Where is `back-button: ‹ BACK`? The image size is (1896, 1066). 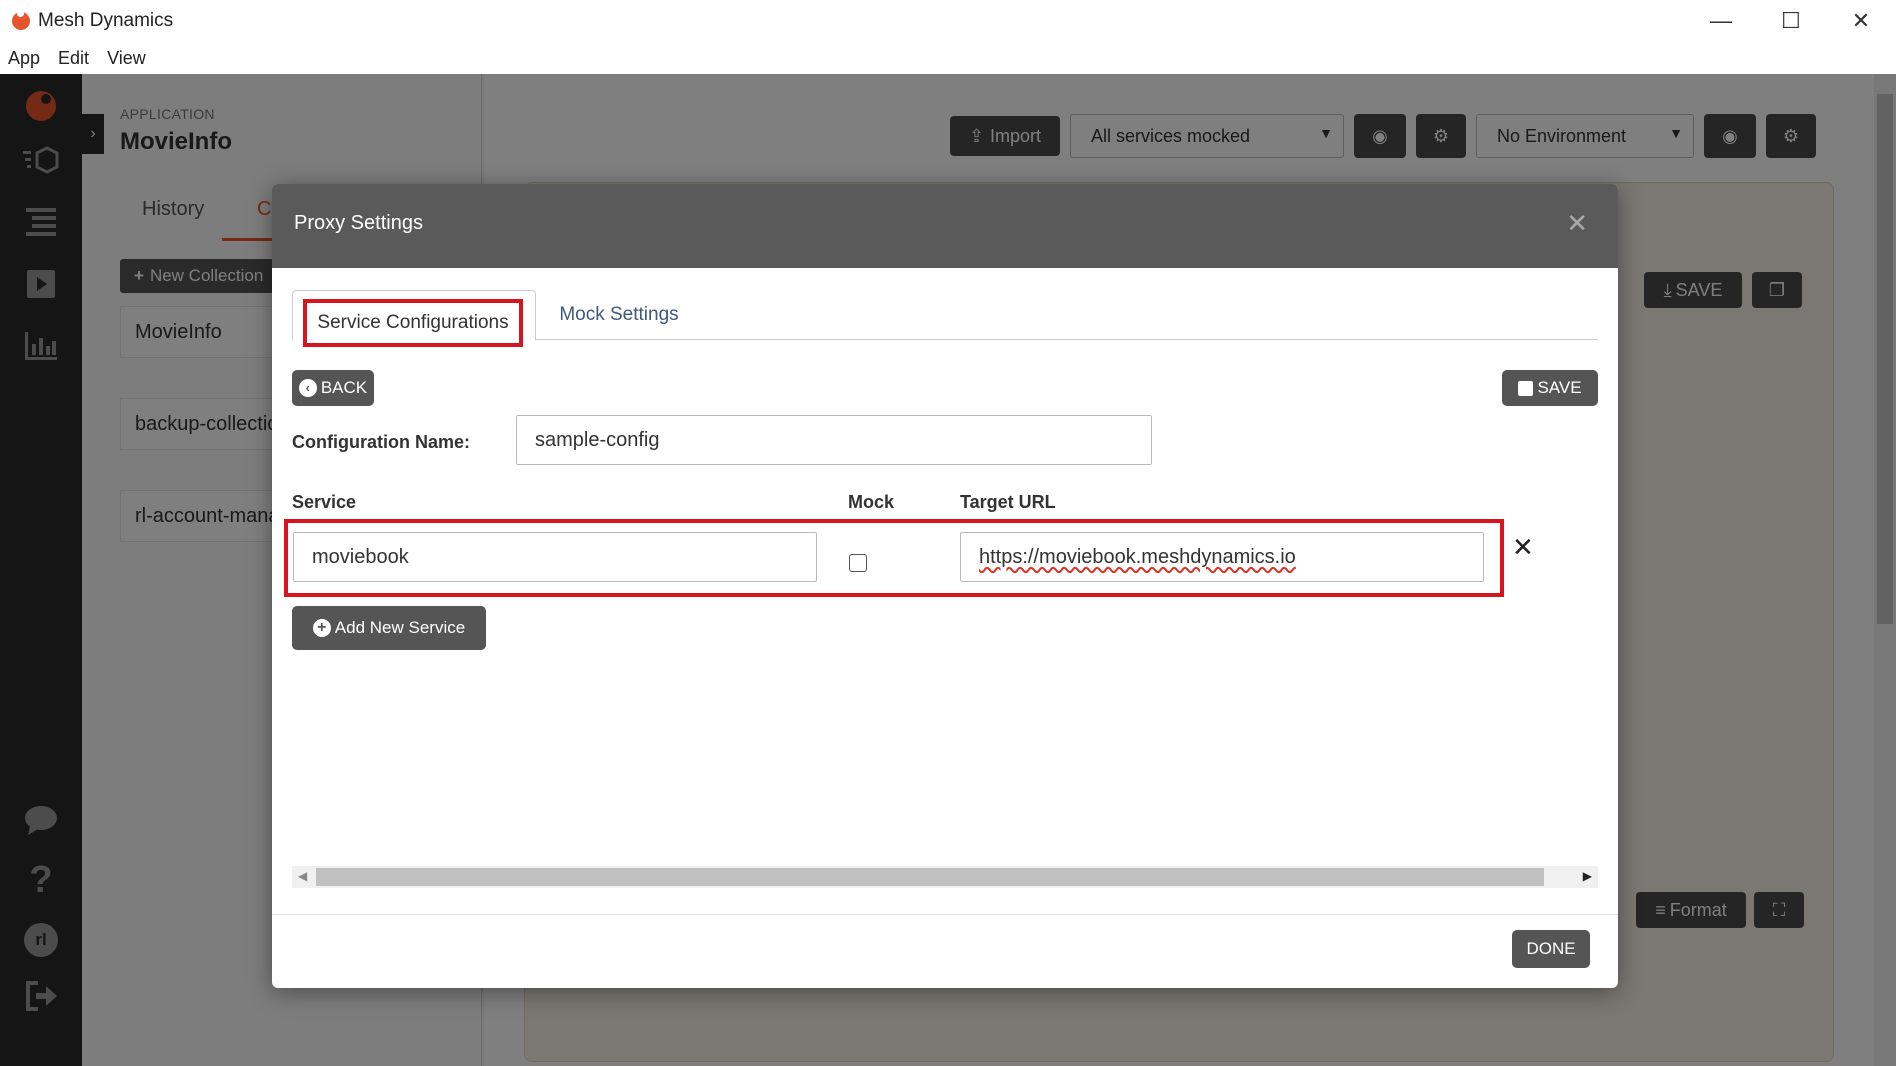 back-button: ‹ BACK is located at coordinates (333, 388).